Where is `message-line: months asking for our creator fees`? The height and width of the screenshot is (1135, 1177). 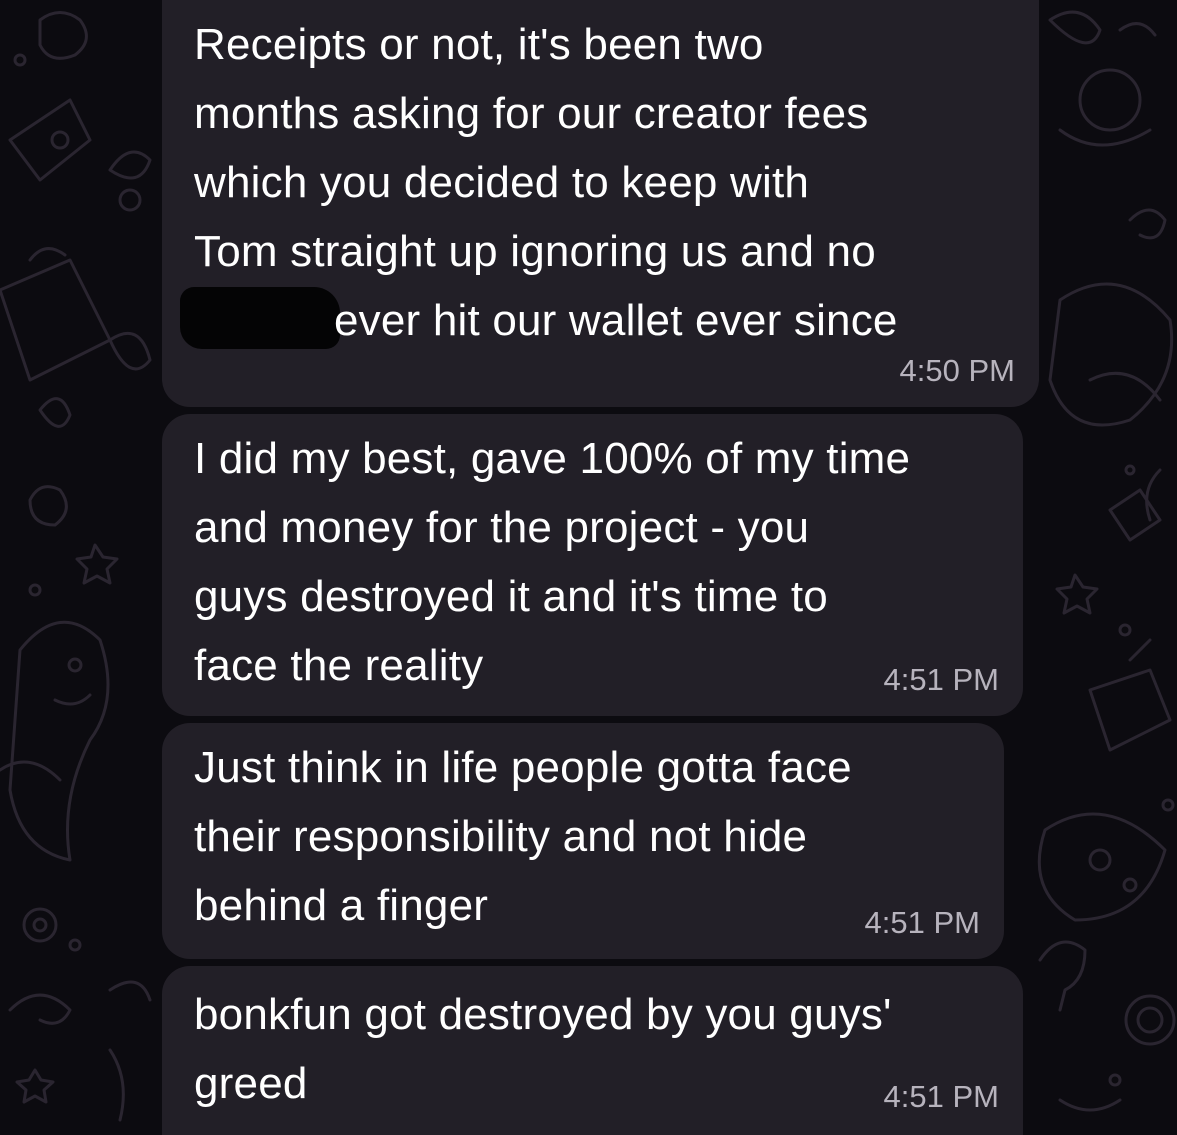 message-line: months asking for our creator fees is located at coordinates (531, 113).